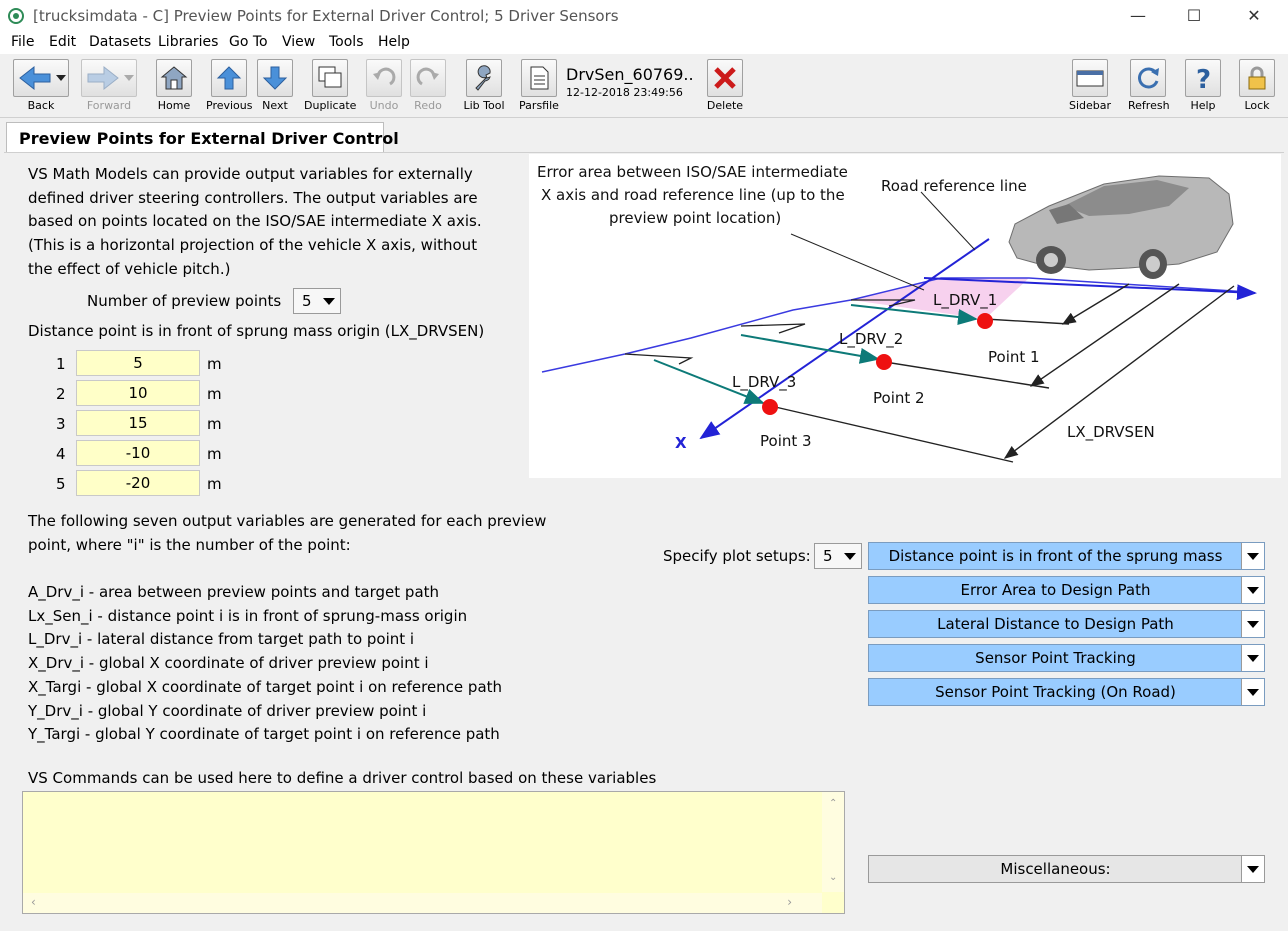  I want to click on menu-file: File, so click(22, 42).